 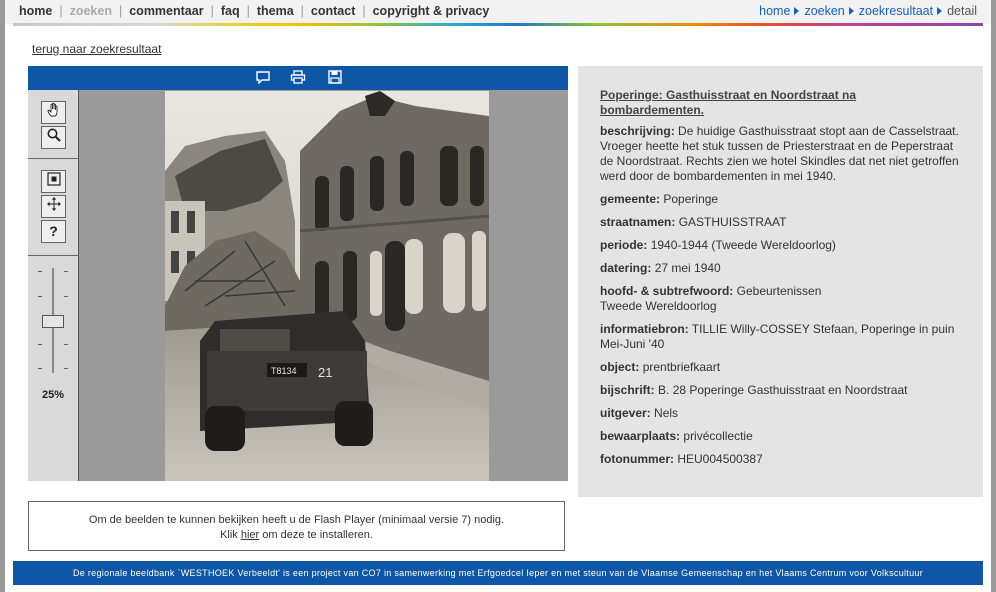 What do you see at coordinates (779, 291) in the screenshot?
I see `field-value: Gebeurtenissen` at bounding box center [779, 291].